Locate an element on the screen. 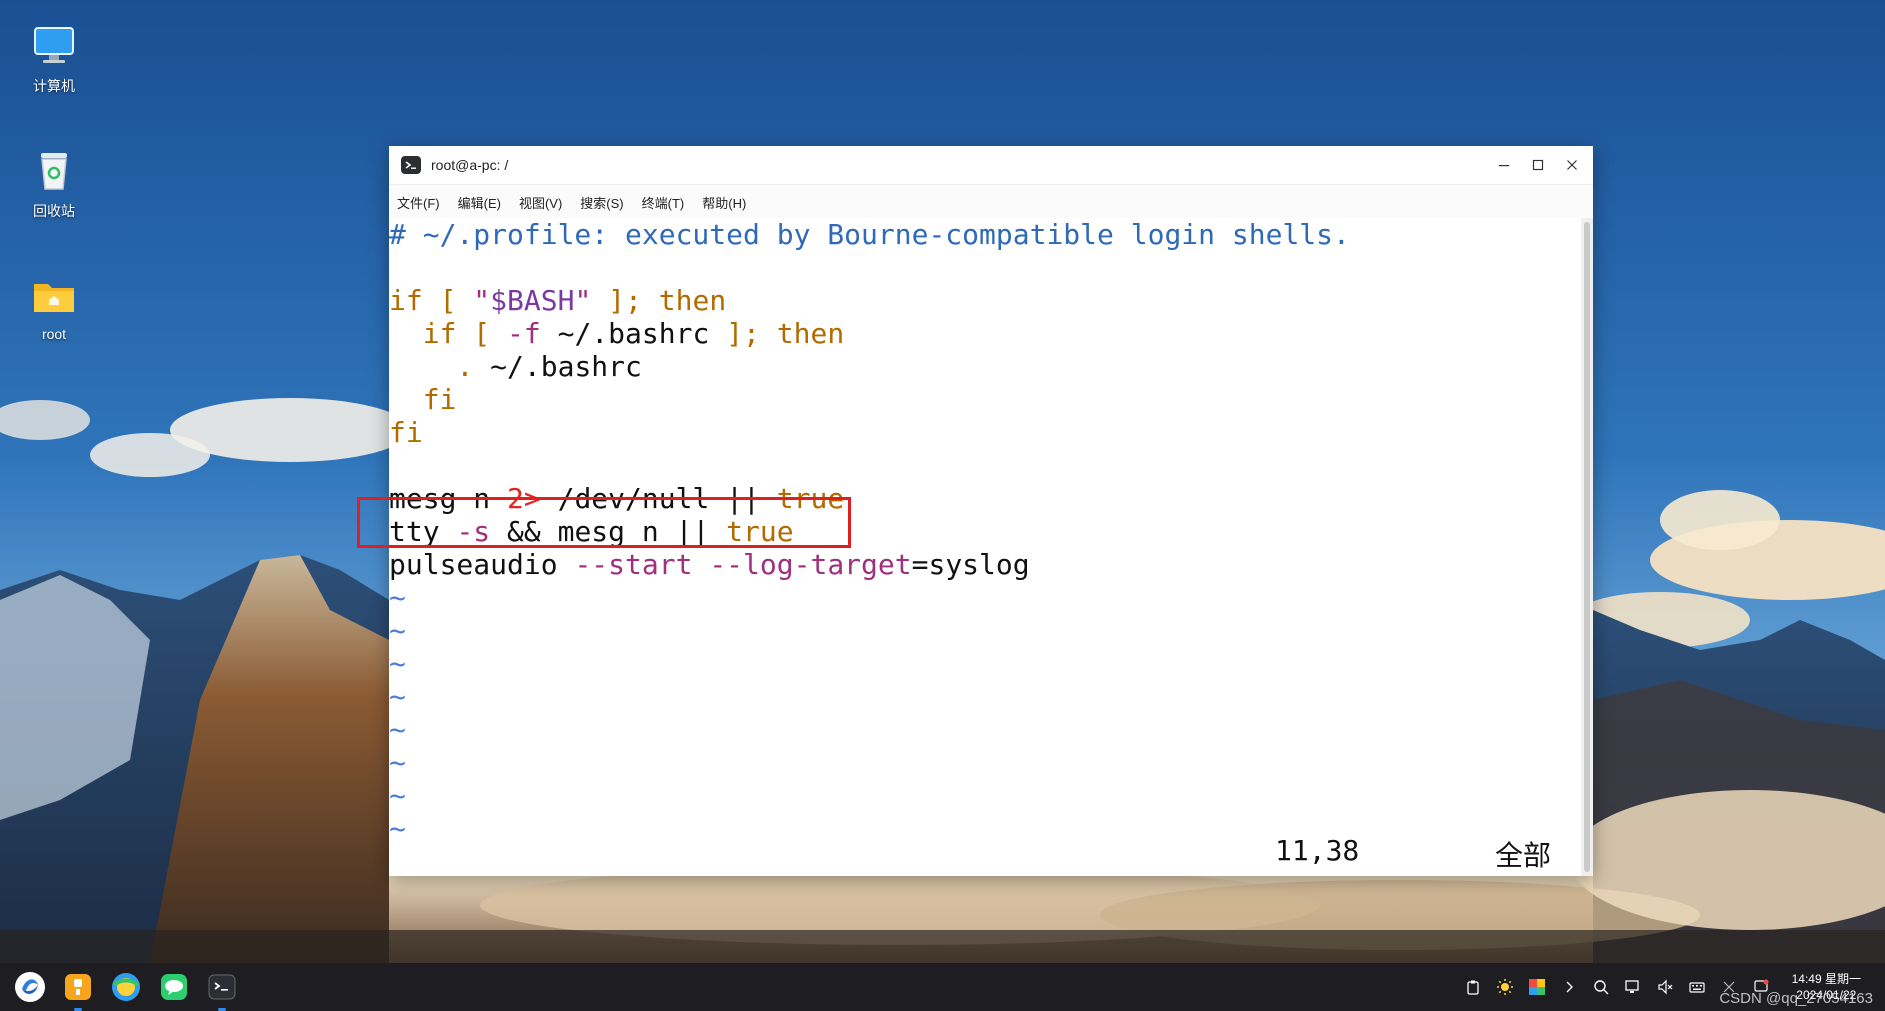  clock-time: 14:49 星期一 is located at coordinates (1826, 979).